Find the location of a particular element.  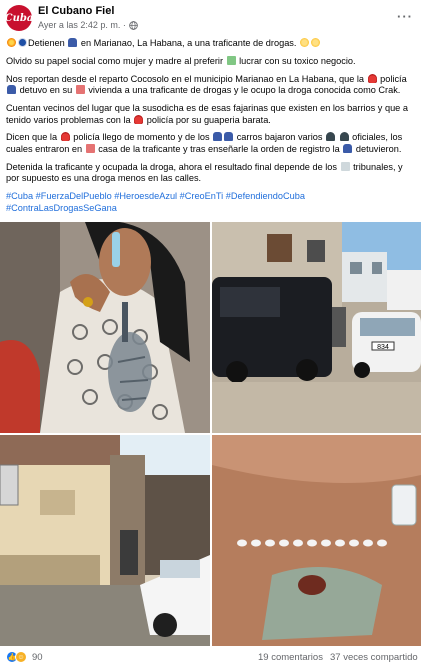

hashtag-link: #ContraLasDrogasSeGana is located at coordinates (61, 208).